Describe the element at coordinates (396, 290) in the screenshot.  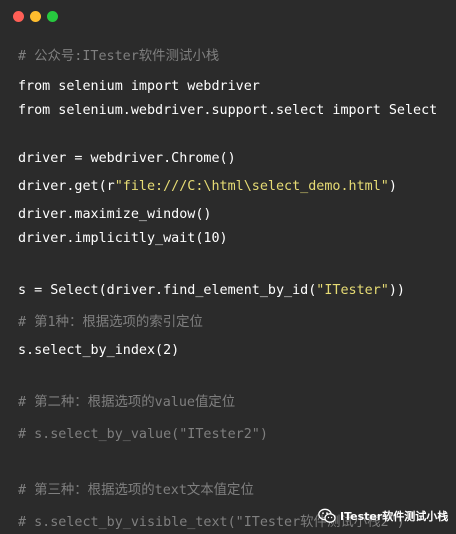
I see `code-token: ))` at that location.